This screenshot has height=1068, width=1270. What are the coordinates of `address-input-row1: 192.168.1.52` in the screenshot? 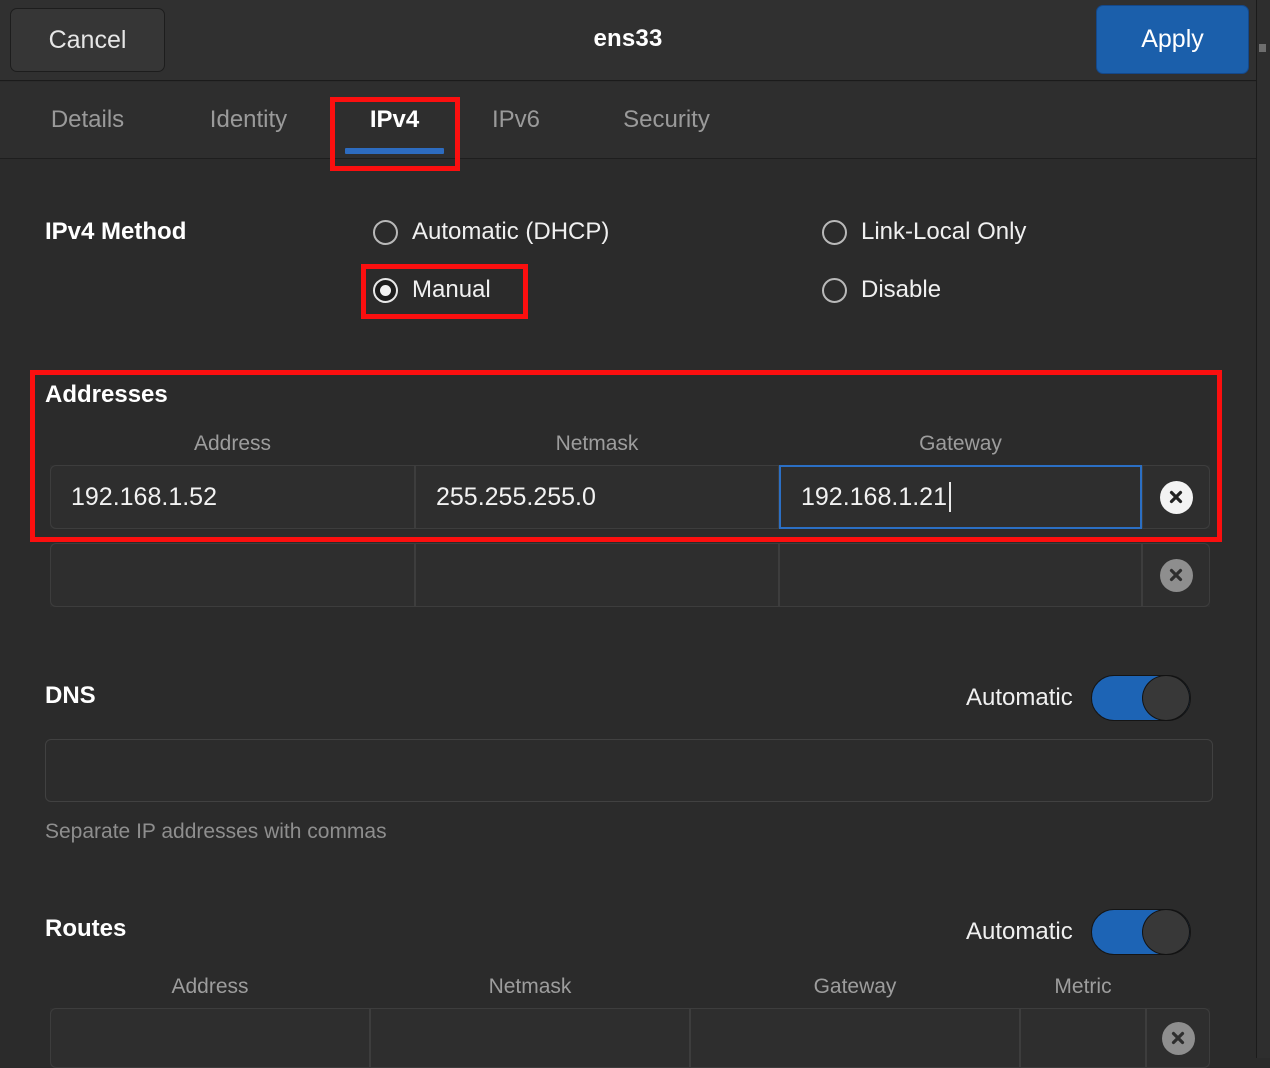 It's located at (232, 497).